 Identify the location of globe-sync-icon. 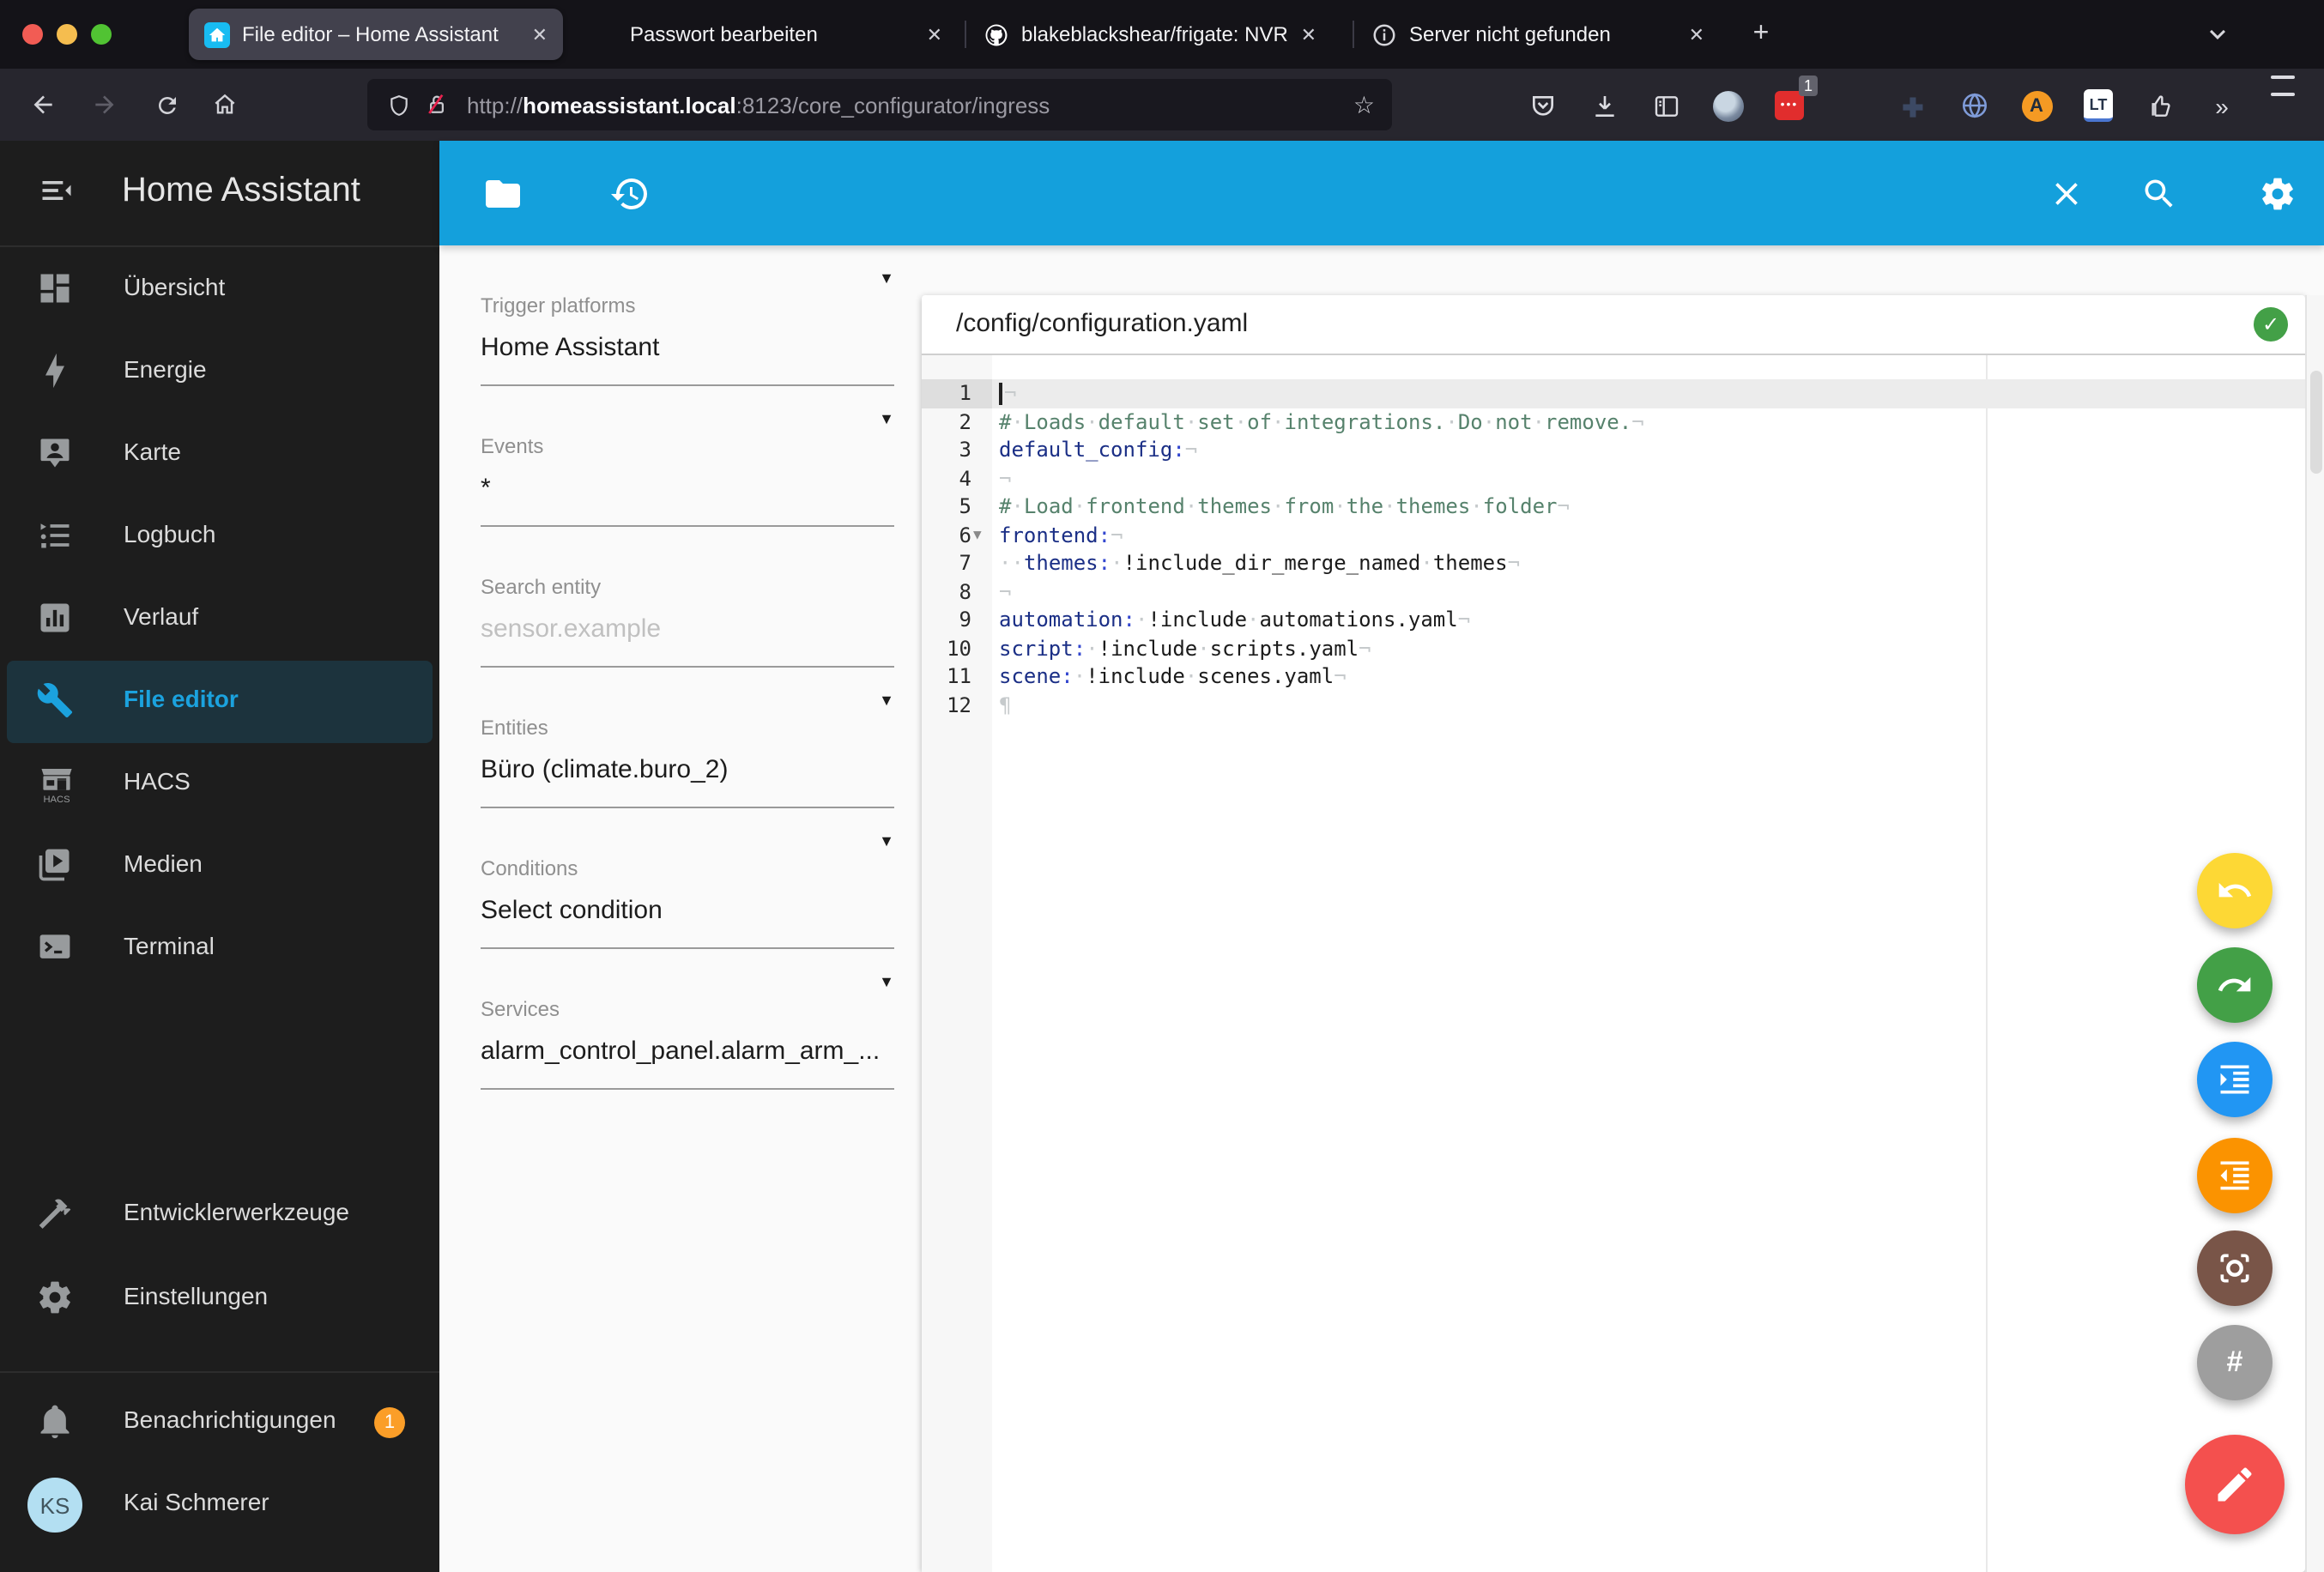
(1974, 105).